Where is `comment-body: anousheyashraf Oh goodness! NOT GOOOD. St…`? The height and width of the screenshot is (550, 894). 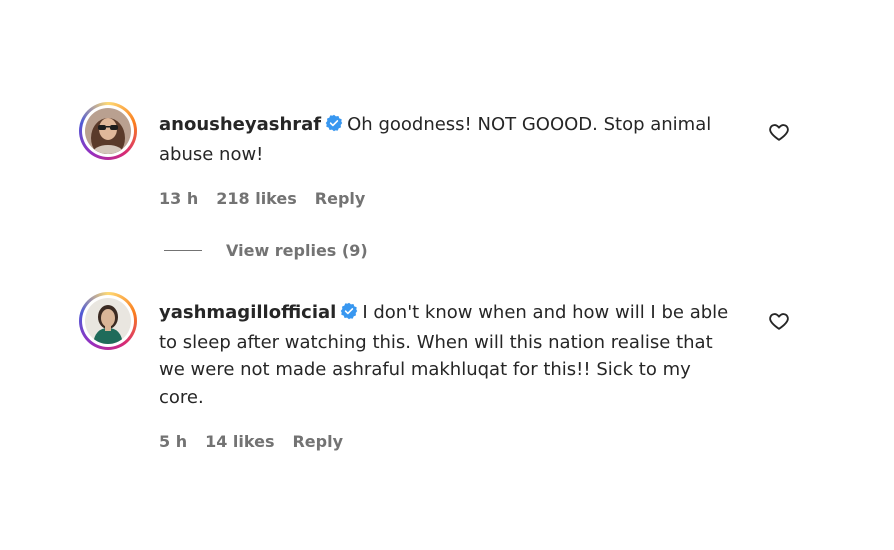 comment-body: anousheyashraf Oh goodness! NOT GOOOD. St… is located at coordinates (449, 139).